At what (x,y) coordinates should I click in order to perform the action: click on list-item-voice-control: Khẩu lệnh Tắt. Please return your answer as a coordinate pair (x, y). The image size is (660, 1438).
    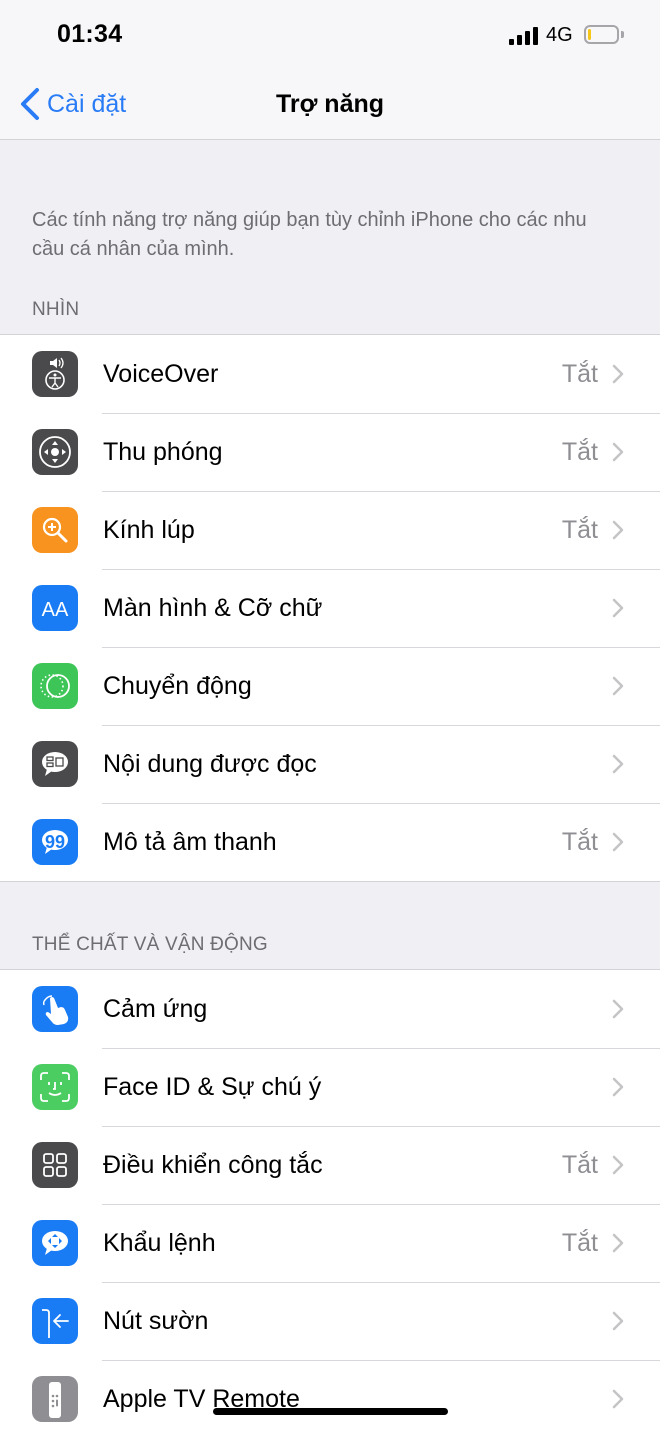
    Looking at the image, I should click on (330, 1243).